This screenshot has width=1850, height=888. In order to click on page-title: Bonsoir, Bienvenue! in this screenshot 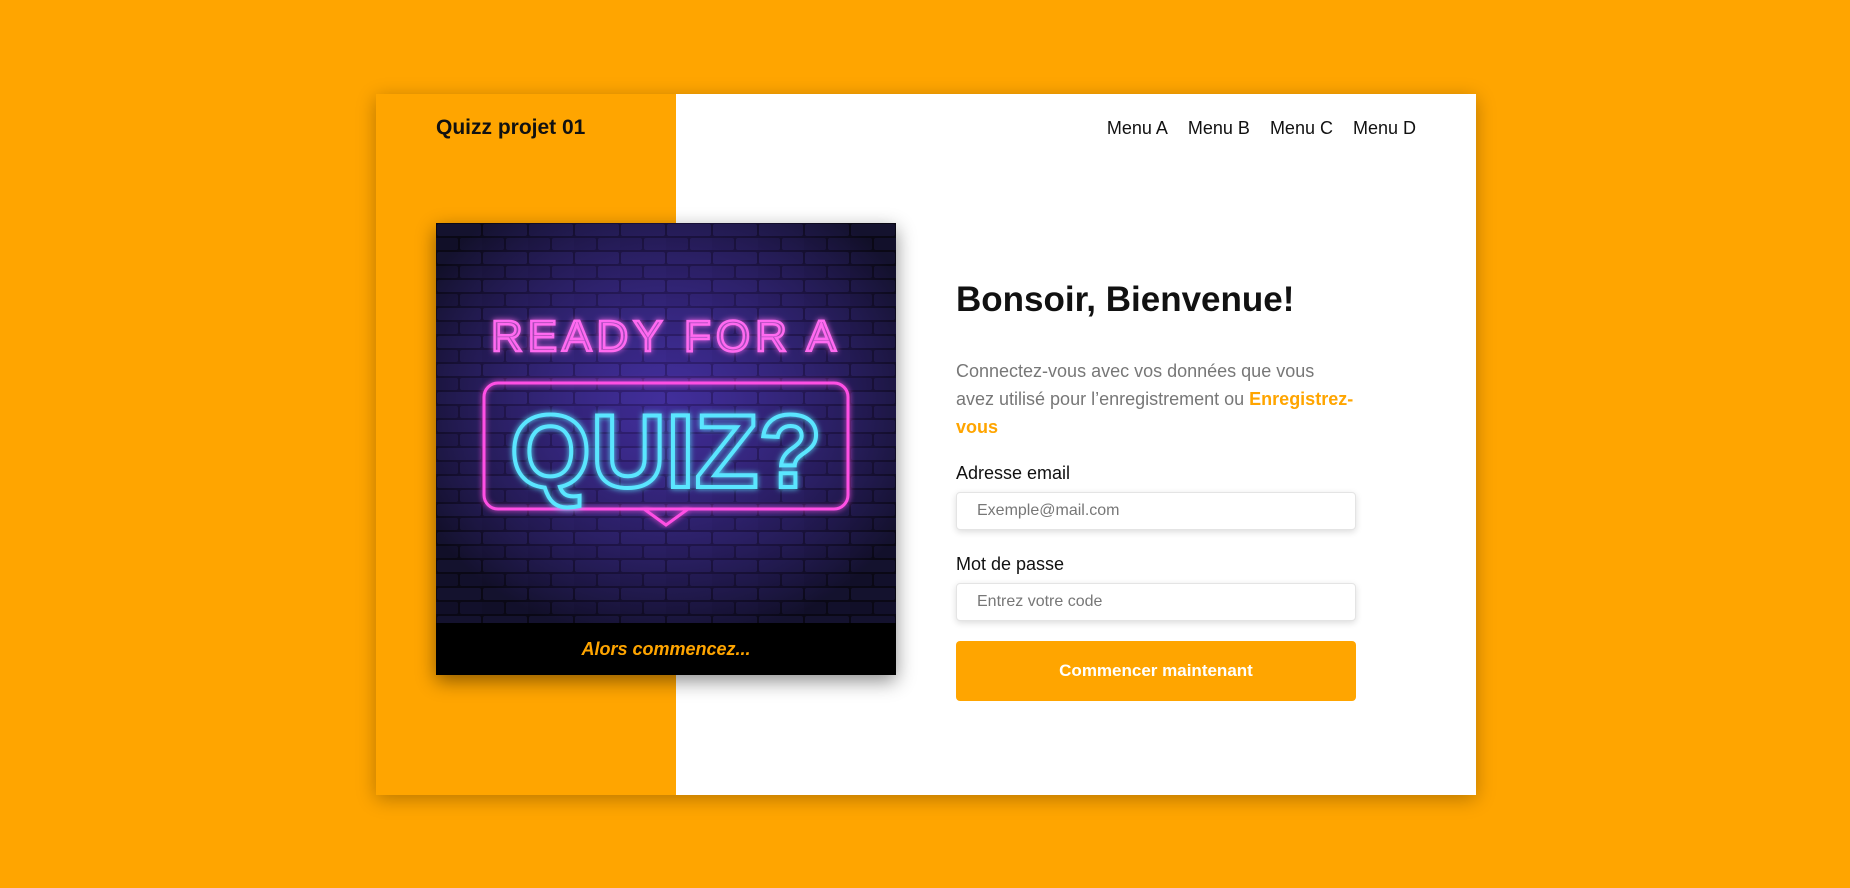, I will do `click(1125, 299)`.